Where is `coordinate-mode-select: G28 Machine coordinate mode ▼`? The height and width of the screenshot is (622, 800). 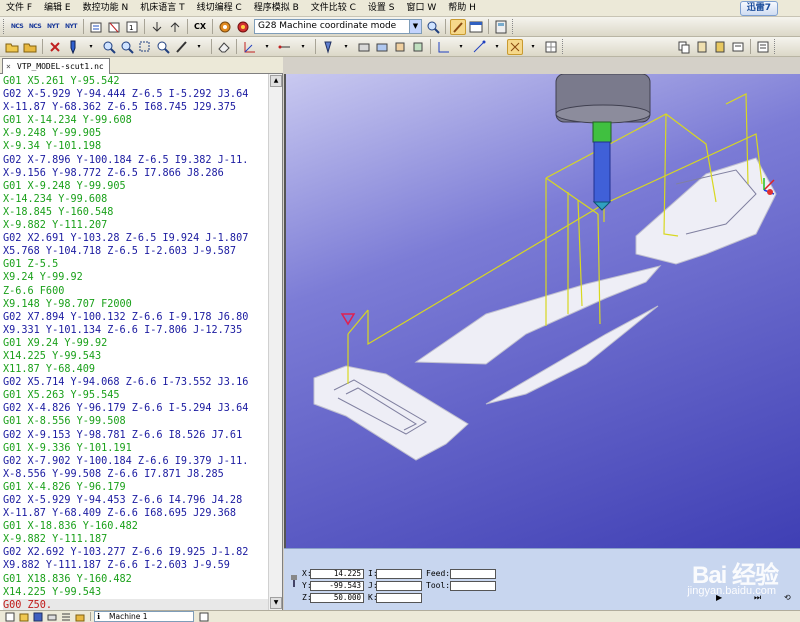 coordinate-mode-select: G28 Machine coordinate mode ▼ is located at coordinates (338, 26).